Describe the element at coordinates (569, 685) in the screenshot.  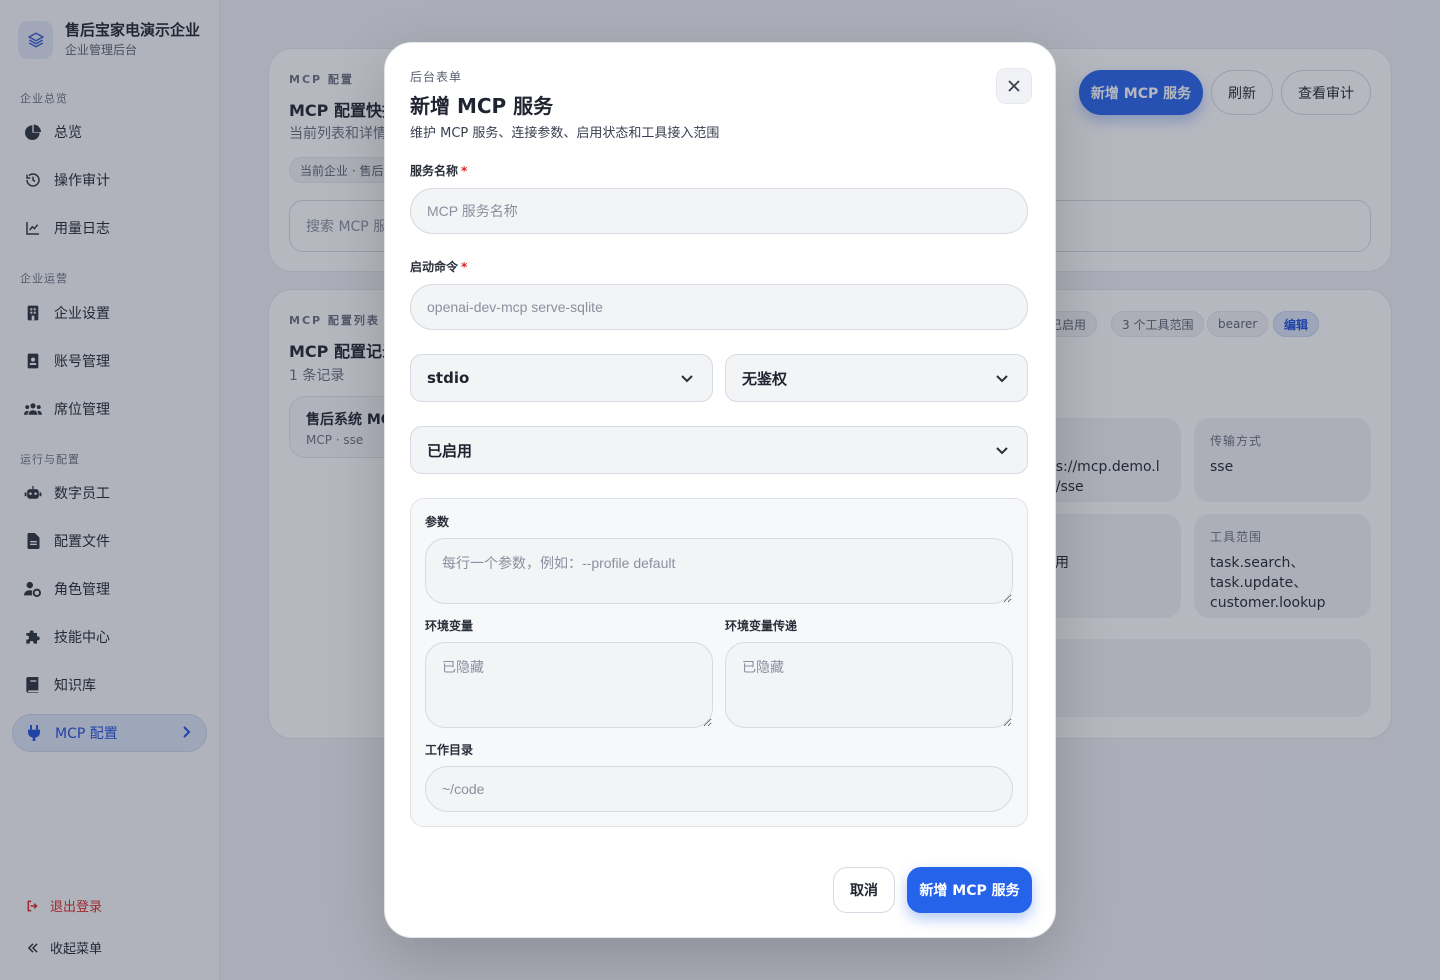
I see `env-textarea` at that location.